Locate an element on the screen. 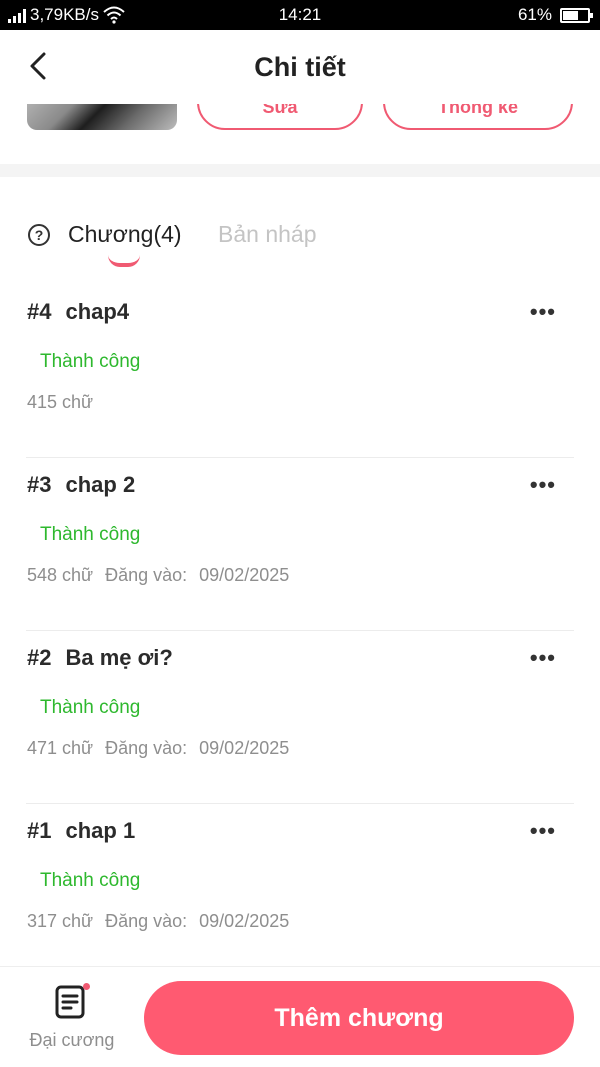 The height and width of the screenshot is (1067, 600). question-circle-icon: ? is located at coordinates (39, 235).